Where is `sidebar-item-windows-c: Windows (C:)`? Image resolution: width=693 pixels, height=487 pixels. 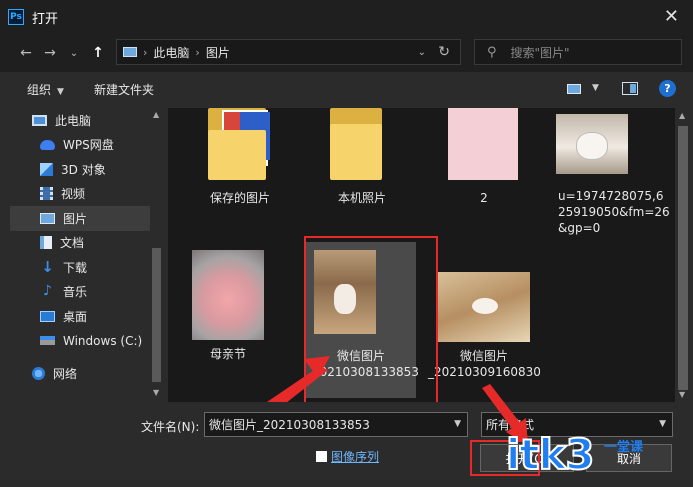
sidebar-item-windows-c: Windows (C:) is located at coordinates (85, 341).